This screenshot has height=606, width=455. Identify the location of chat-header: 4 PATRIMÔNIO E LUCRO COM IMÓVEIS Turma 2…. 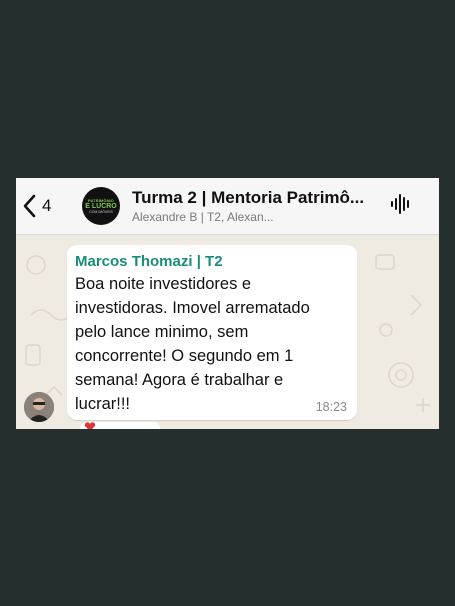
(227, 206).